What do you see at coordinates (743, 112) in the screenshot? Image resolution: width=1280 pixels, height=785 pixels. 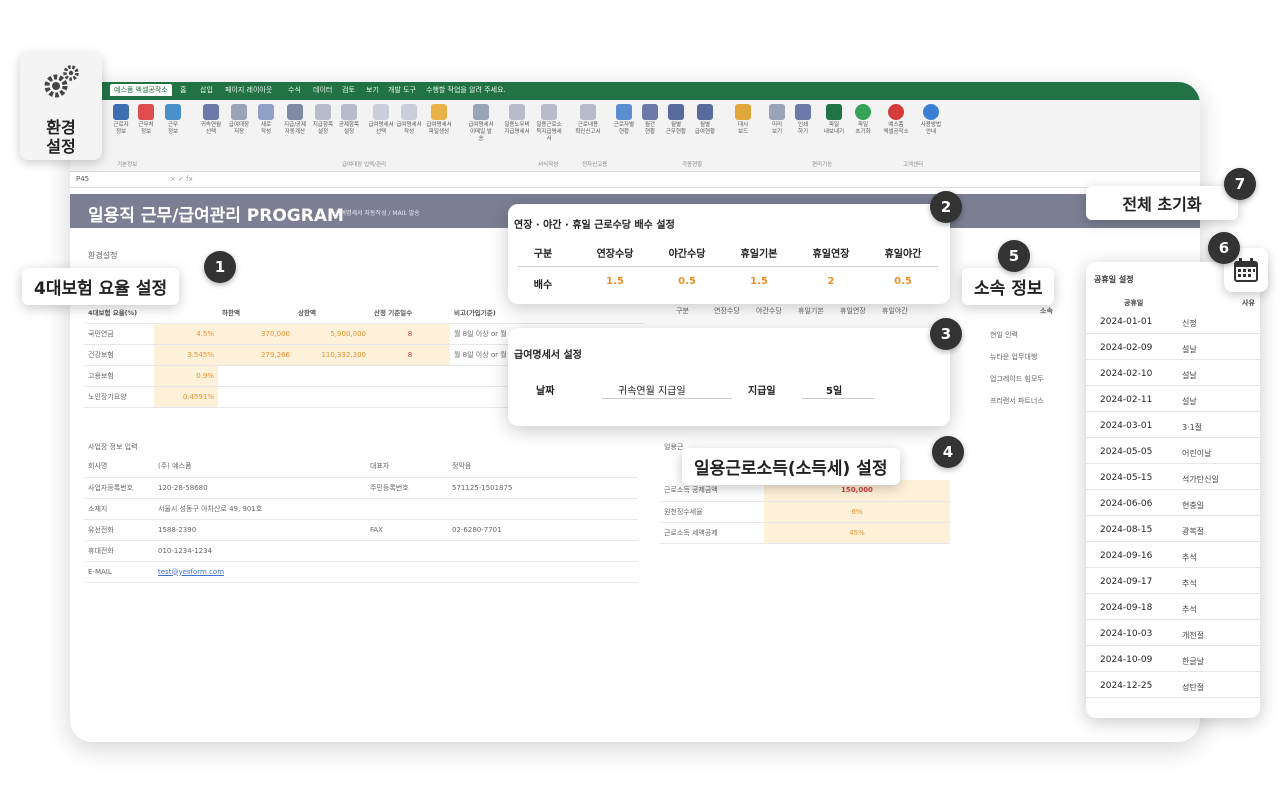 I see `chart-icon` at bounding box center [743, 112].